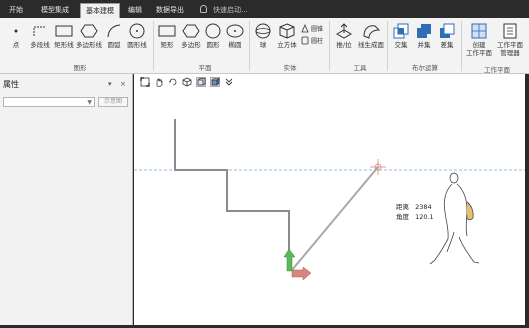  Describe the element at coordinates (454, 218) in the screenshot. I see `scale-figure-person` at that location.